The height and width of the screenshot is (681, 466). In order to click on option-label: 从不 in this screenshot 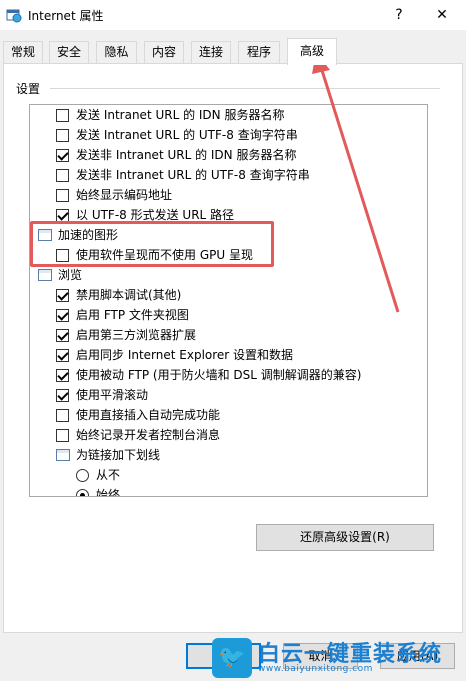, I will do `click(108, 475)`.